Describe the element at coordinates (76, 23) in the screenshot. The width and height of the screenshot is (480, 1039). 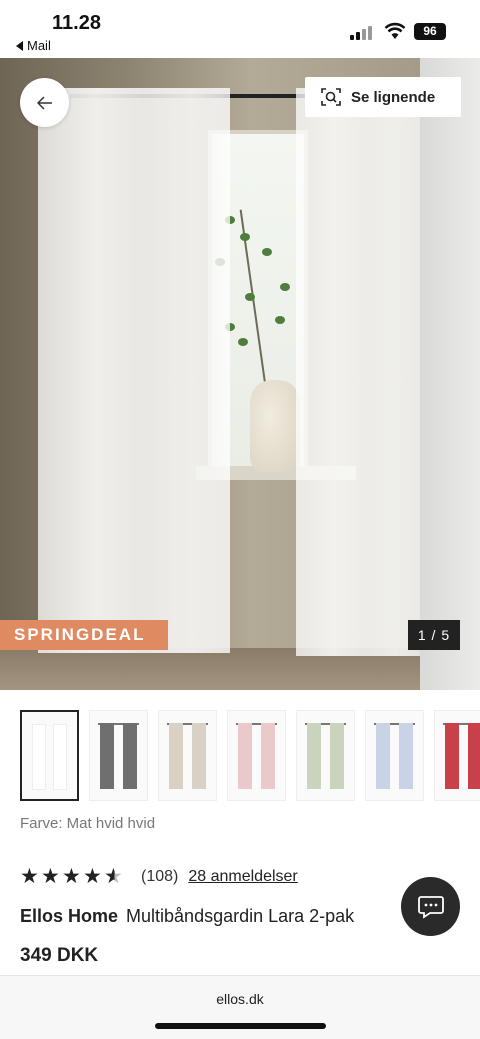
I see `status-time: 11.28` at that location.